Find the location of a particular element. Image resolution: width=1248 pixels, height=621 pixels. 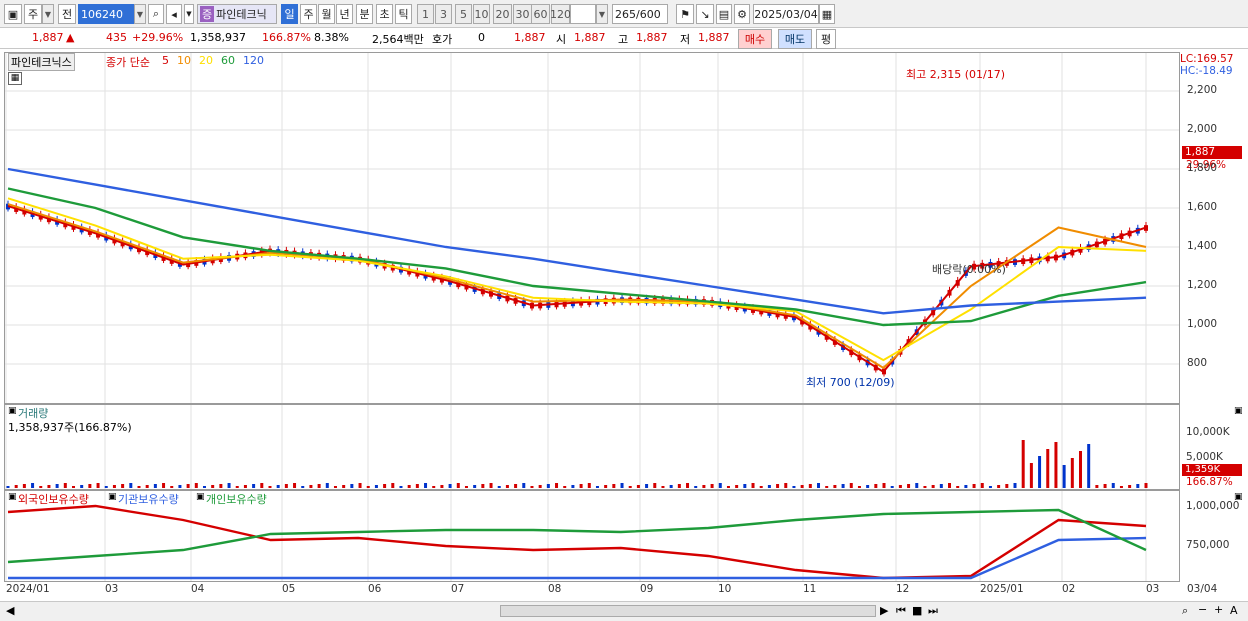

foreign-title: 외국인보유수량 is located at coordinates (53, 499).